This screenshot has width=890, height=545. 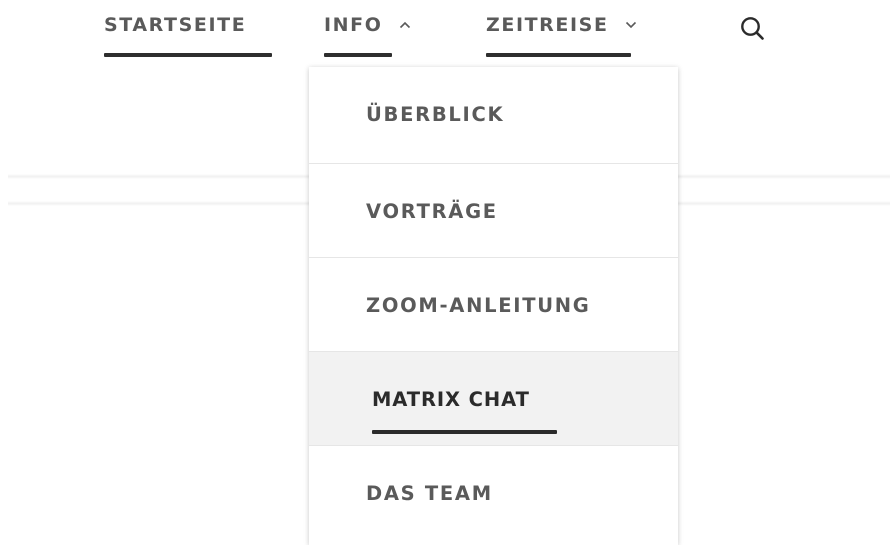 What do you see at coordinates (429, 493) in the screenshot?
I see `dropdown-item-label: DAS TEAM` at bounding box center [429, 493].